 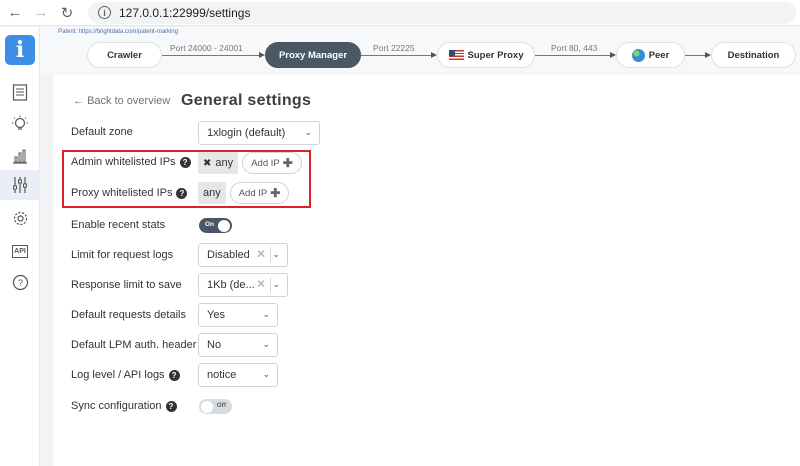 I want to click on default-zone-select: 1xlogin (default) ⌄, so click(x=259, y=133).